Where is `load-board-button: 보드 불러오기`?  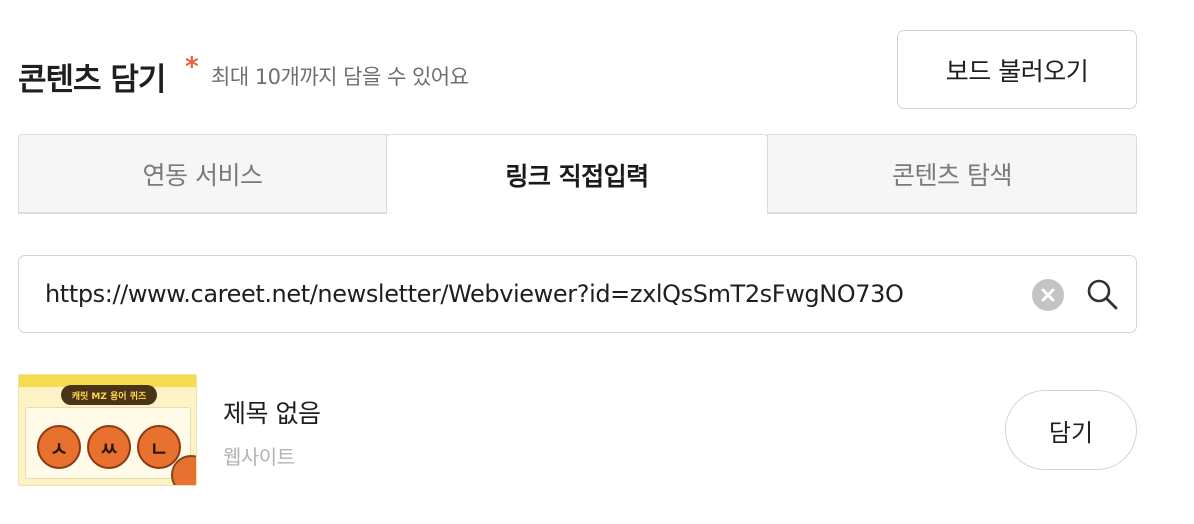
load-board-button: 보드 불러오기 is located at coordinates (1017, 69).